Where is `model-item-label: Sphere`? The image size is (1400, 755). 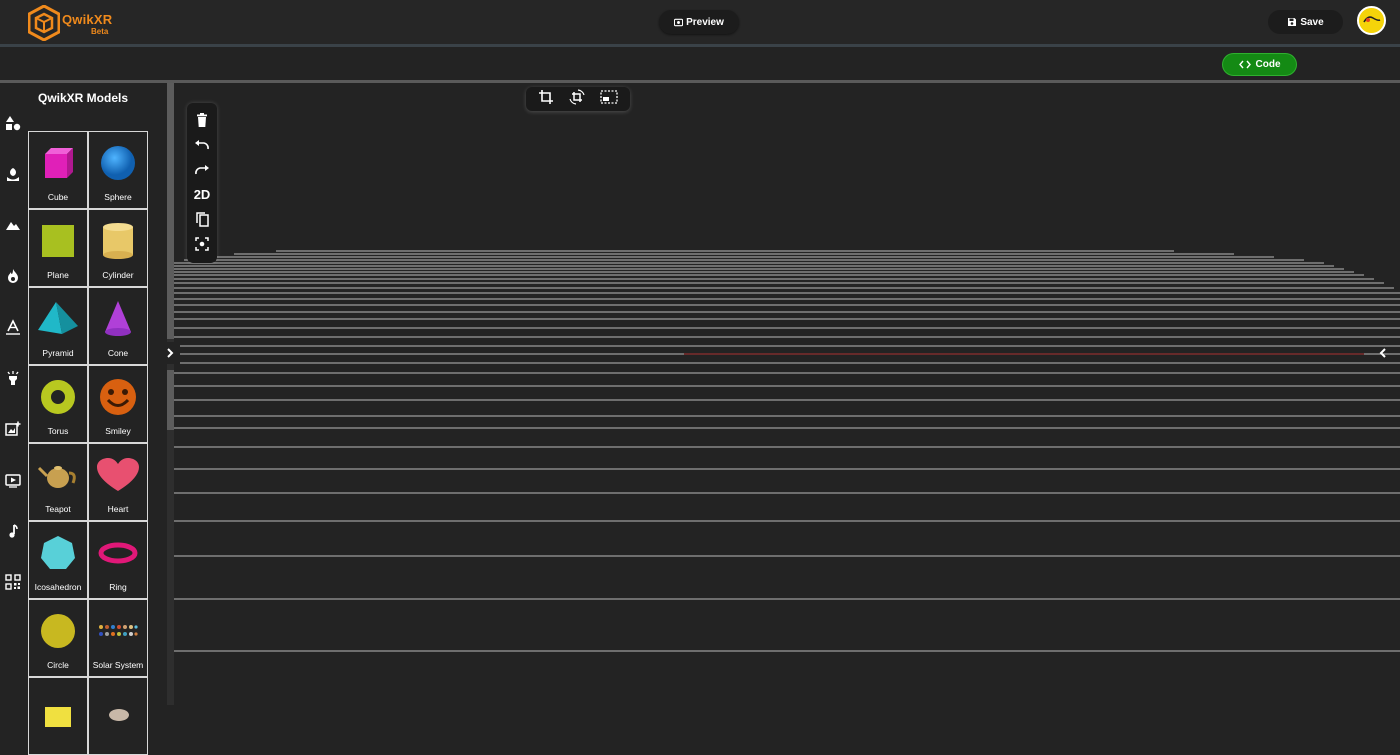
model-item-label: Sphere is located at coordinates (118, 197).